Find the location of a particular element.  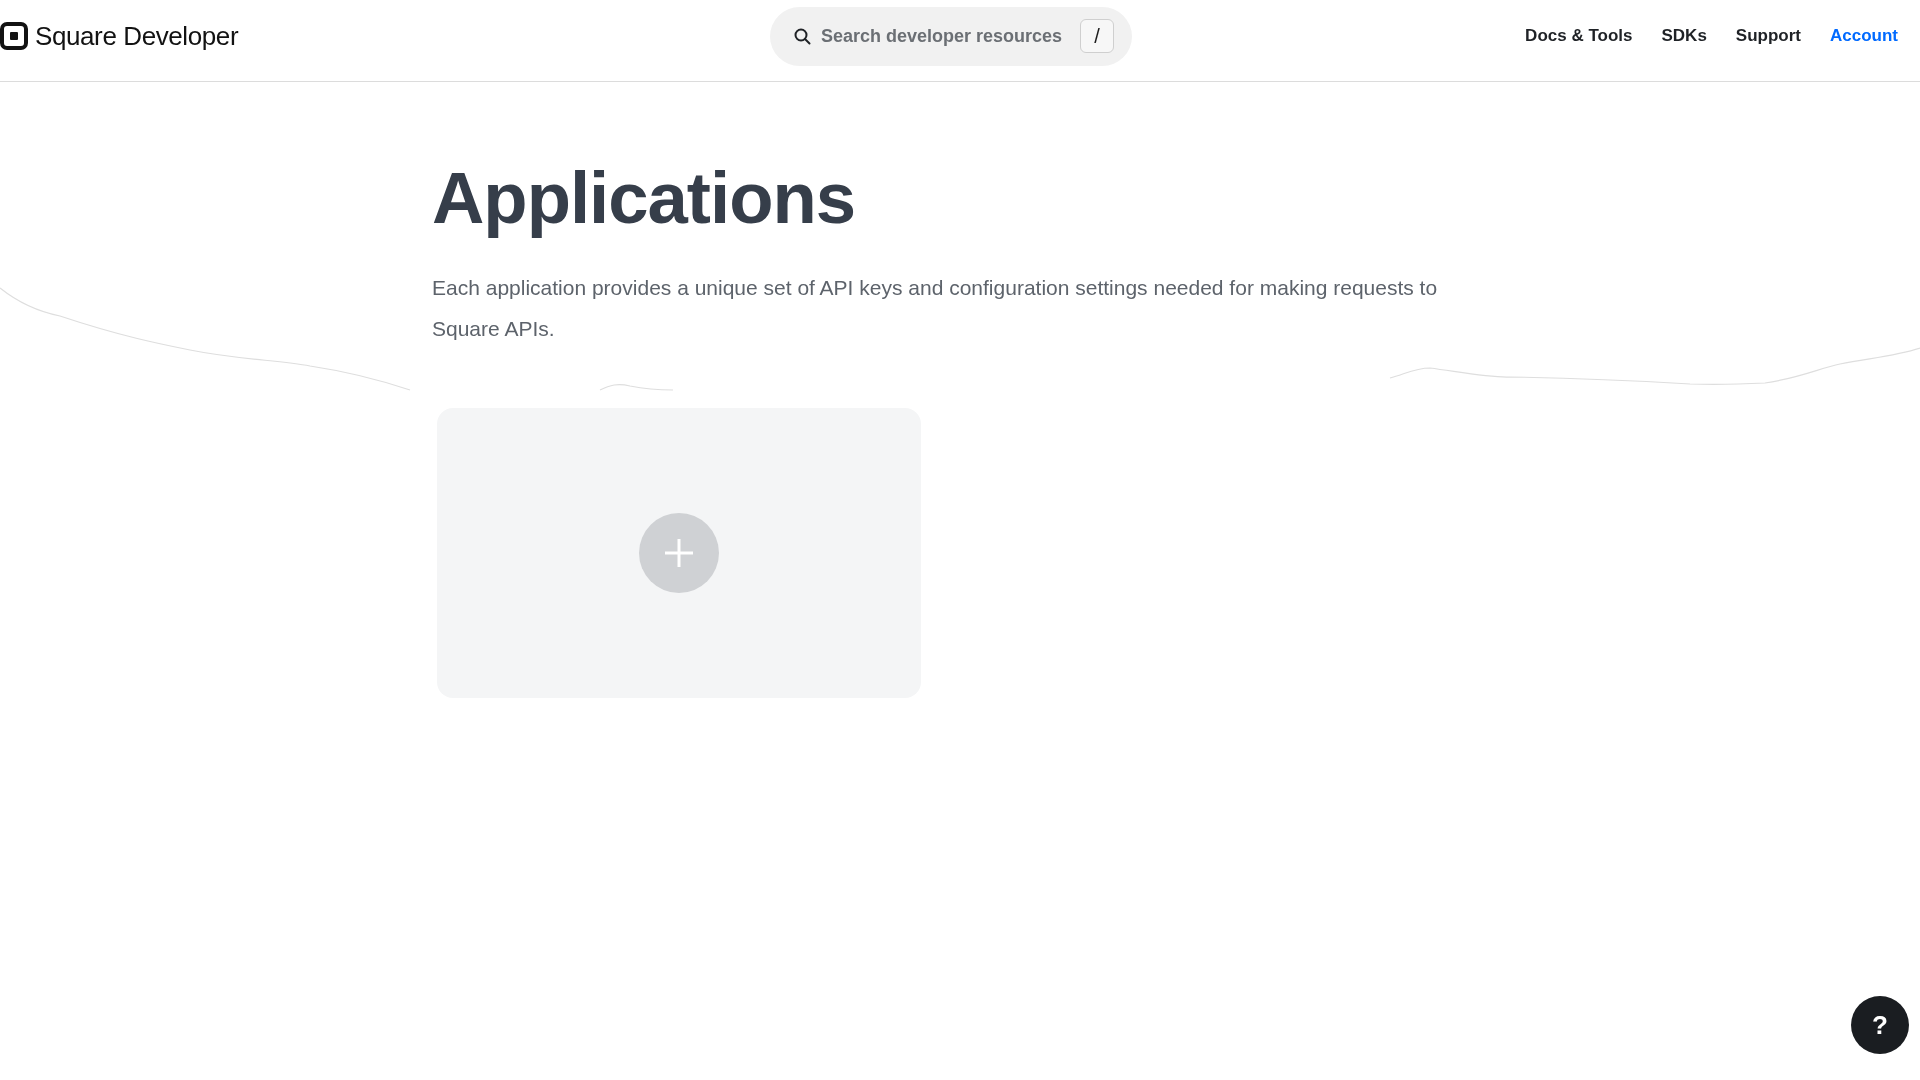

add-application-card is located at coordinates (679, 553).